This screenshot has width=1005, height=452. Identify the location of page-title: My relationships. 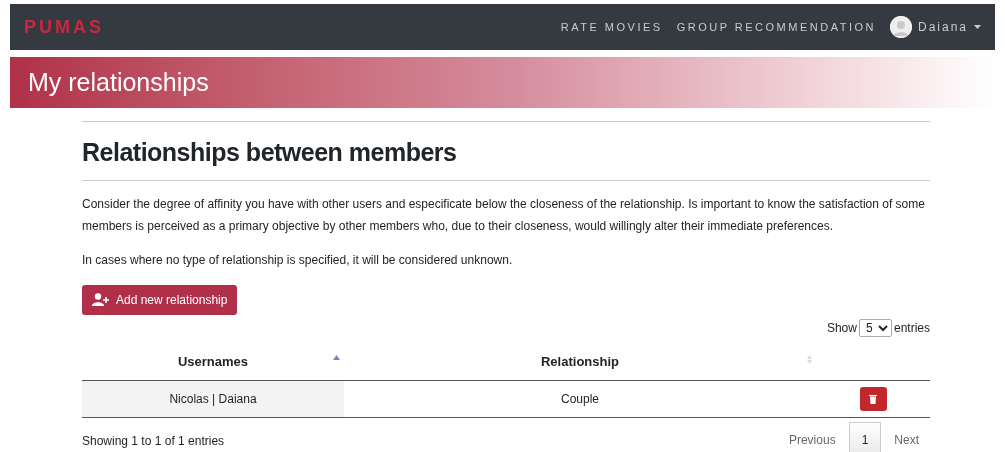
(118, 82).